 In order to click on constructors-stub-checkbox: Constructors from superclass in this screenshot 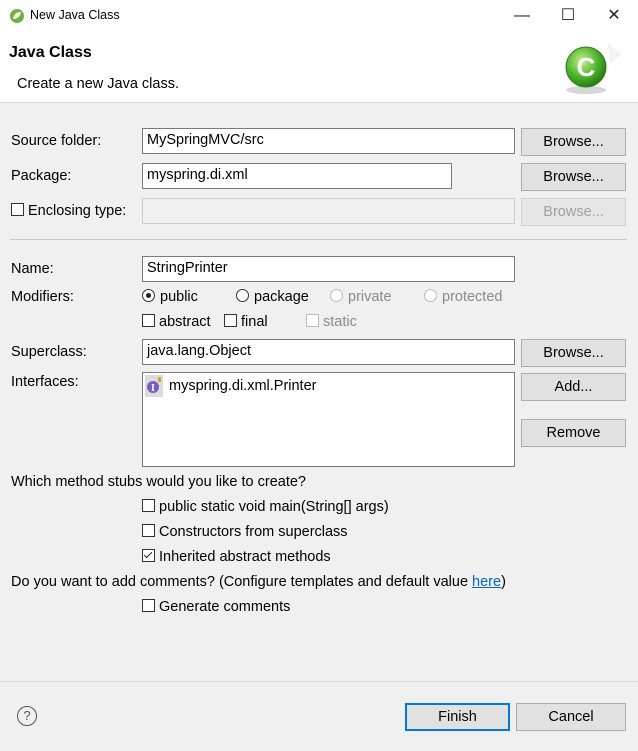, I will do `click(245, 532)`.